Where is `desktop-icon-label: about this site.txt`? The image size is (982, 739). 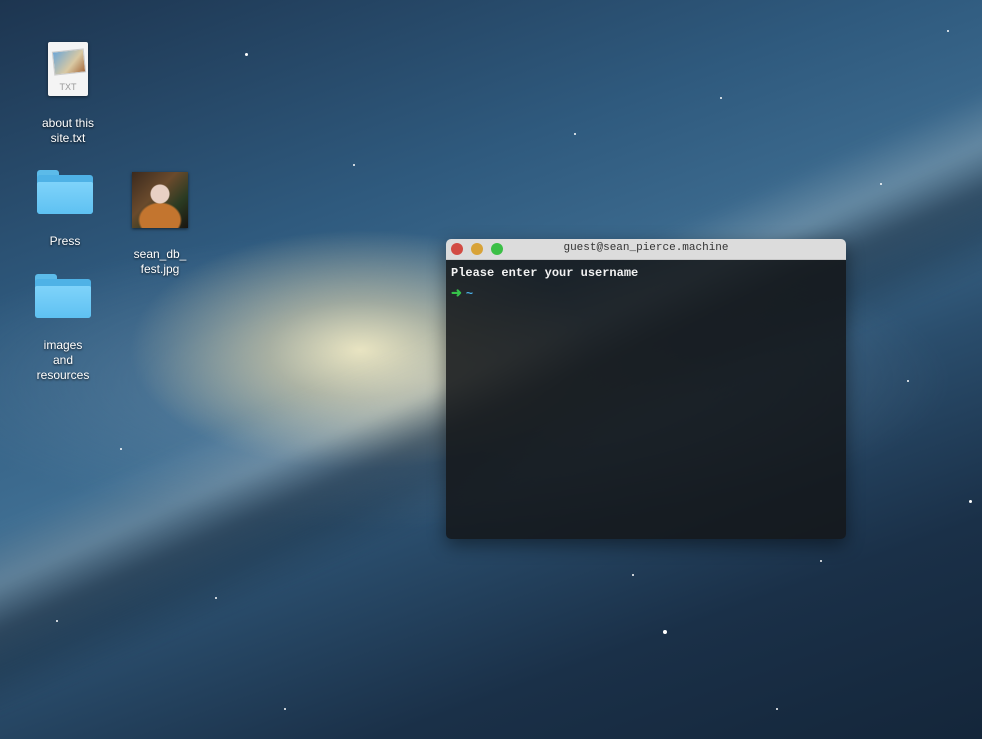 desktop-icon-label: about this site.txt is located at coordinates (68, 130).